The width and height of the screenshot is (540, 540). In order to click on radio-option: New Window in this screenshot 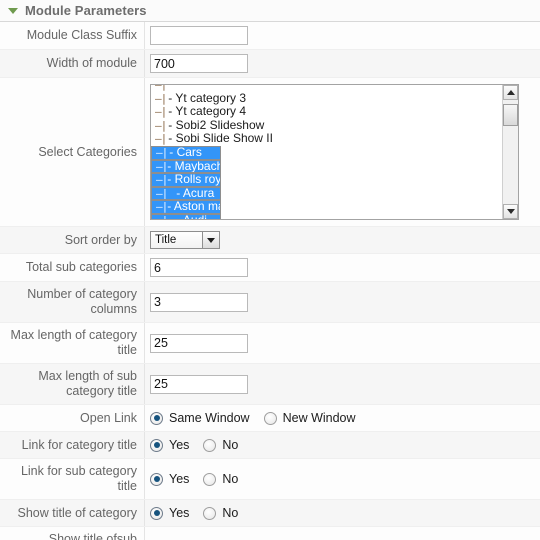, I will do `click(309, 418)`.